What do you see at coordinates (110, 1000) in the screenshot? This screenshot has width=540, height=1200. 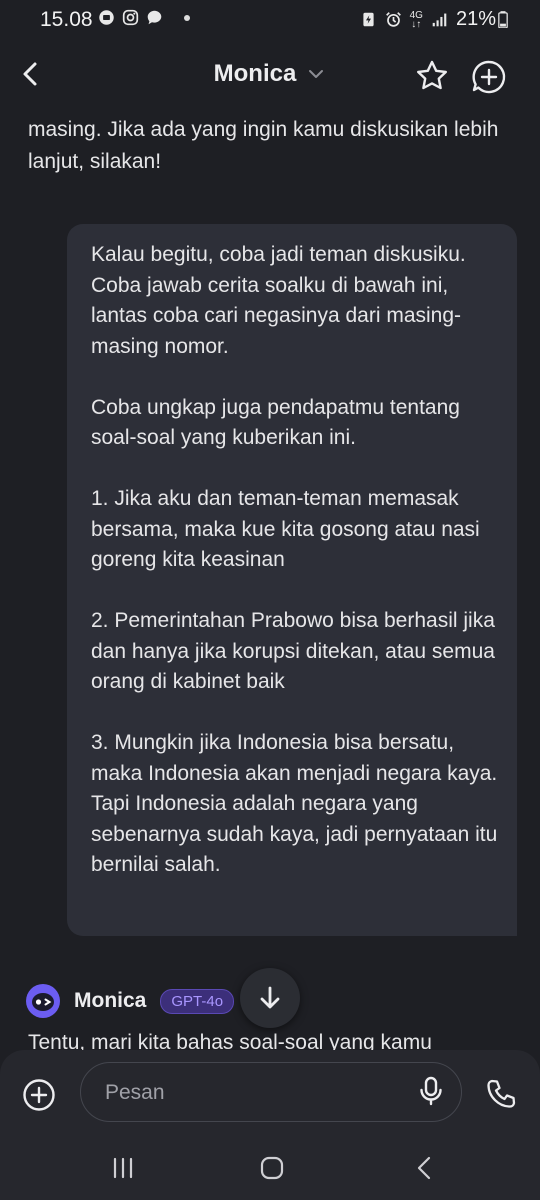 I see `assistant-name: Monica` at bounding box center [110, 1000].